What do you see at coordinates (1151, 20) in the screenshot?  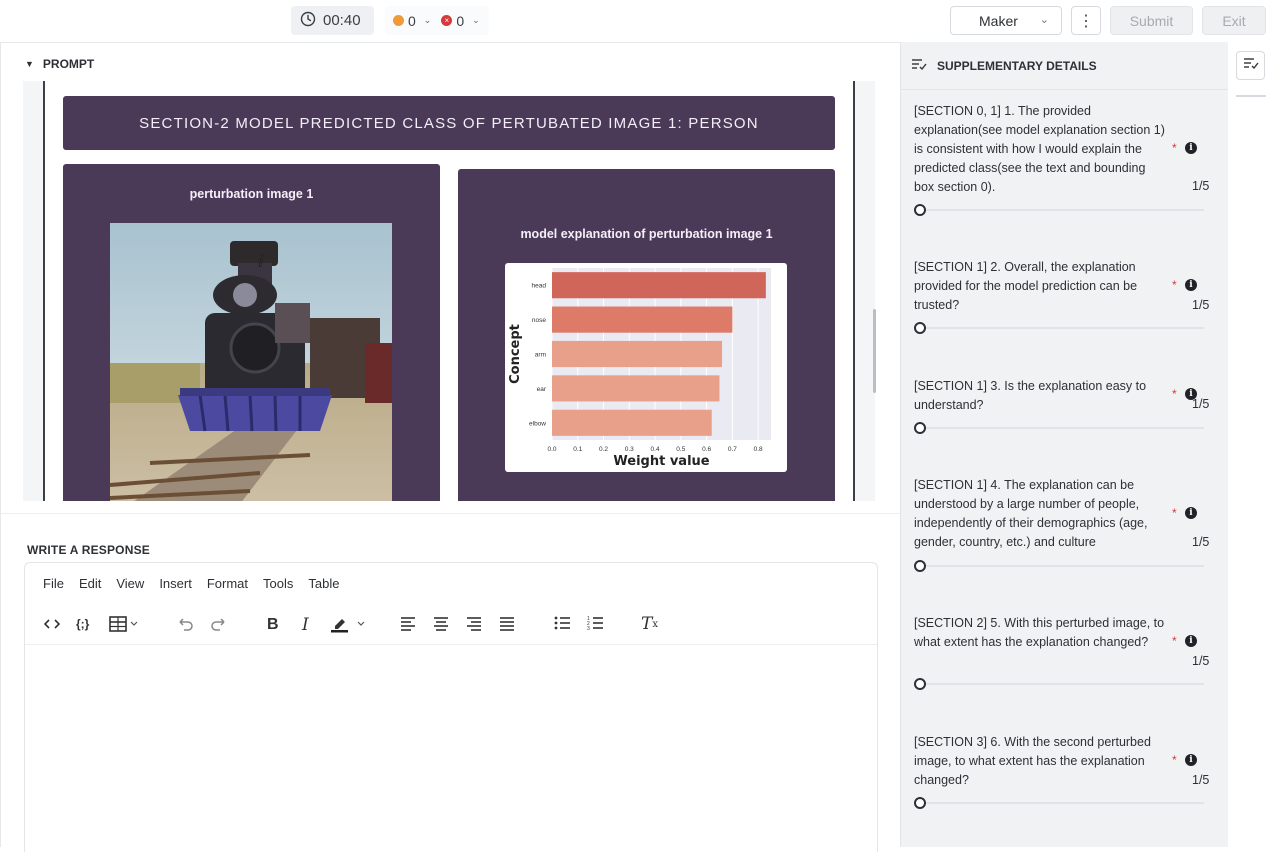 I see `submit-button: Submit` at bounding box center [1151, 20].